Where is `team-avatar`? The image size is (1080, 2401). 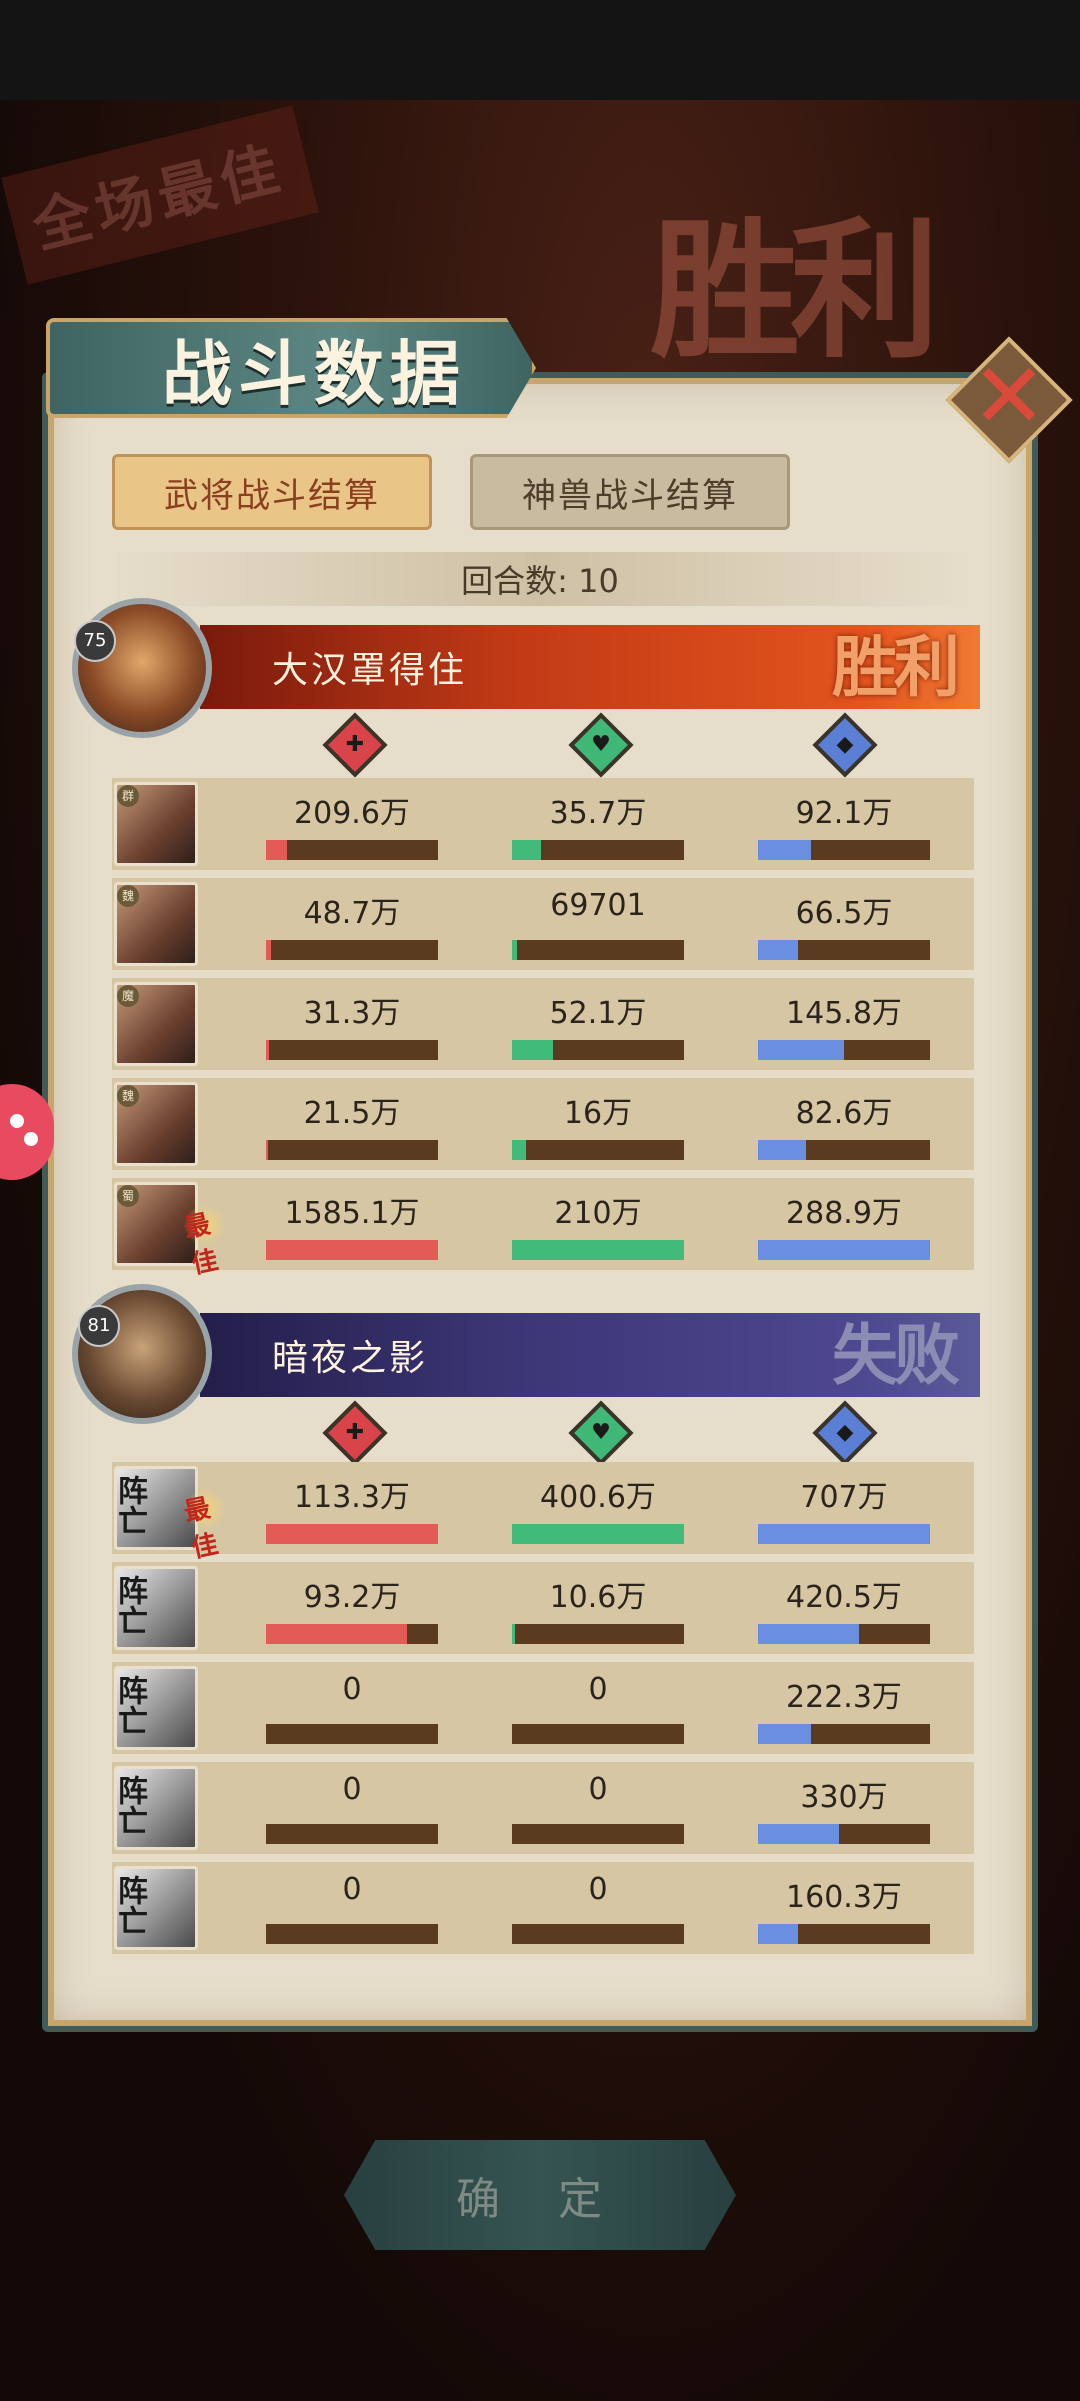 team-avatar is located at coordinates (142, 668).